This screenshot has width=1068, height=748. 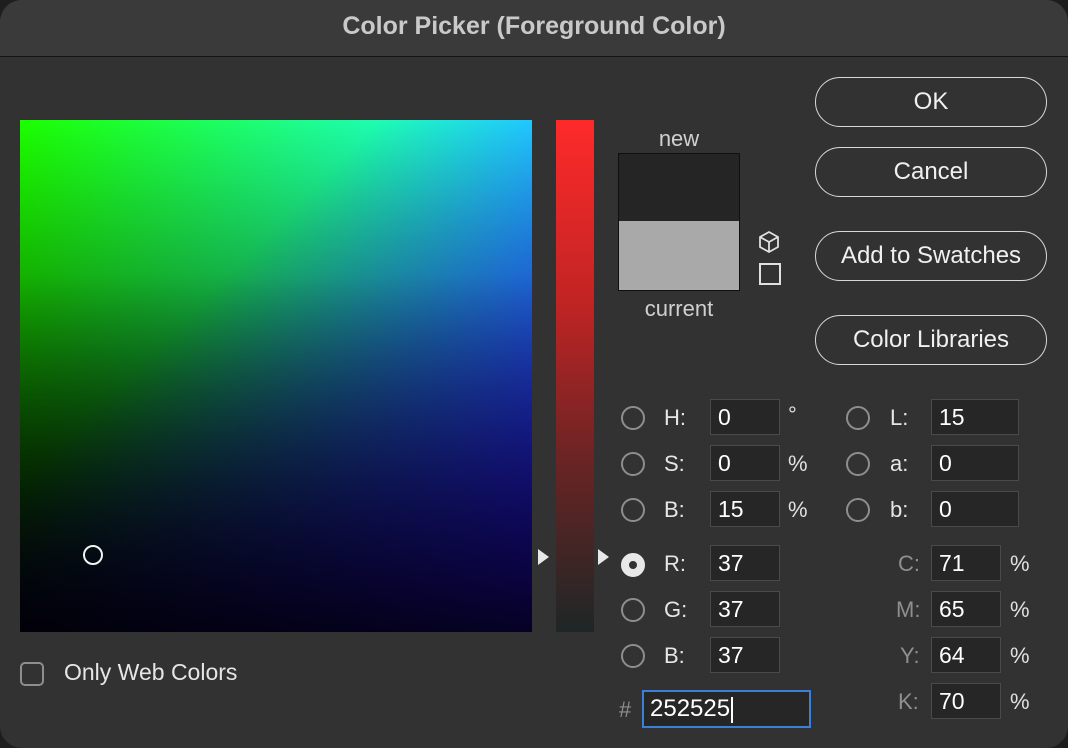 What do you see at coordinates (899, 509) in the screenshot?
I see `lab-b-label: b:` at bounding box center [899, 509].